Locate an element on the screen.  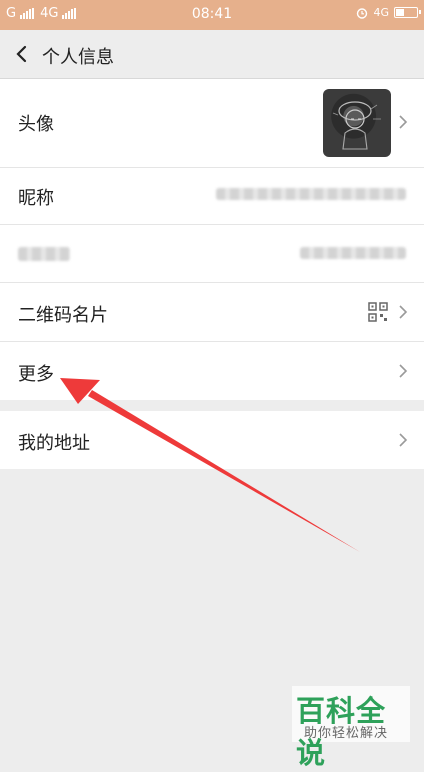
watermark-logo: 百科全说 助你轻松解决 is located at coordinates (351, 728).